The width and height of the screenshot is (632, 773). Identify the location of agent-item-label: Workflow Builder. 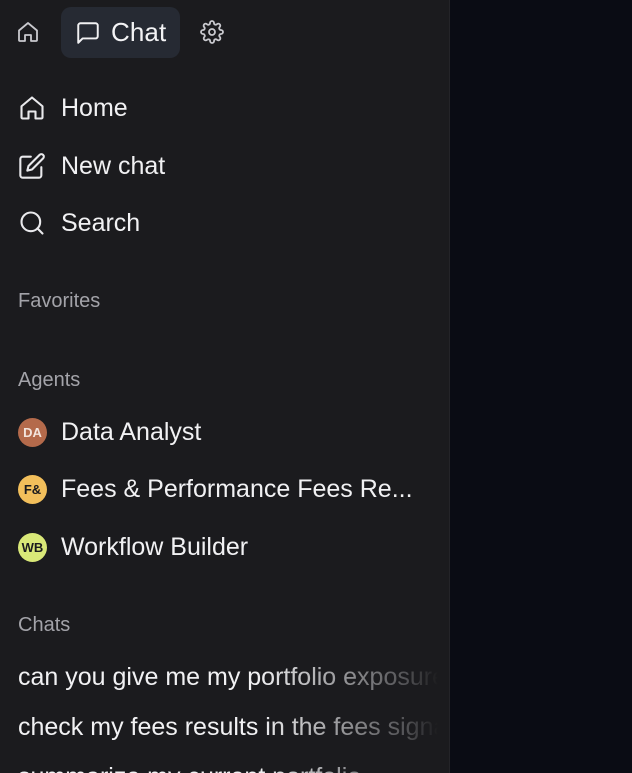
(155, 546).